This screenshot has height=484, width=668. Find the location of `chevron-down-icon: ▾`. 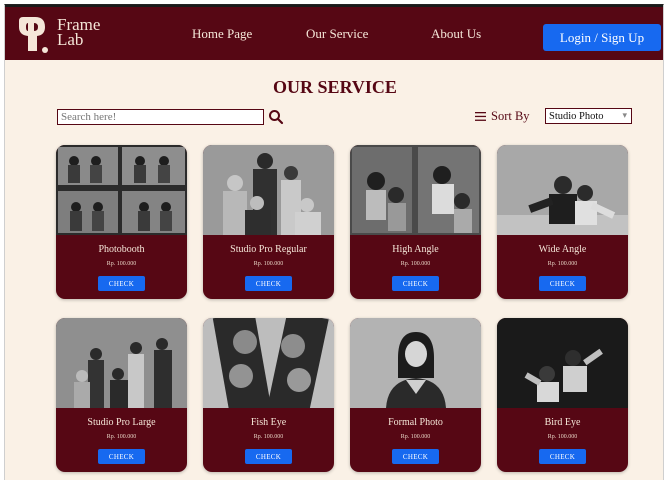

chevron-down-icon: ▾ is located at coordinates (624, 115).